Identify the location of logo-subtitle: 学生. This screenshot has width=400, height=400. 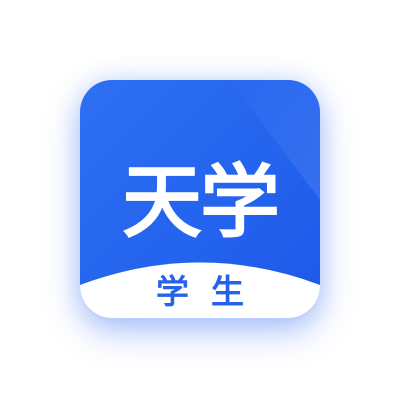
(211, 291).